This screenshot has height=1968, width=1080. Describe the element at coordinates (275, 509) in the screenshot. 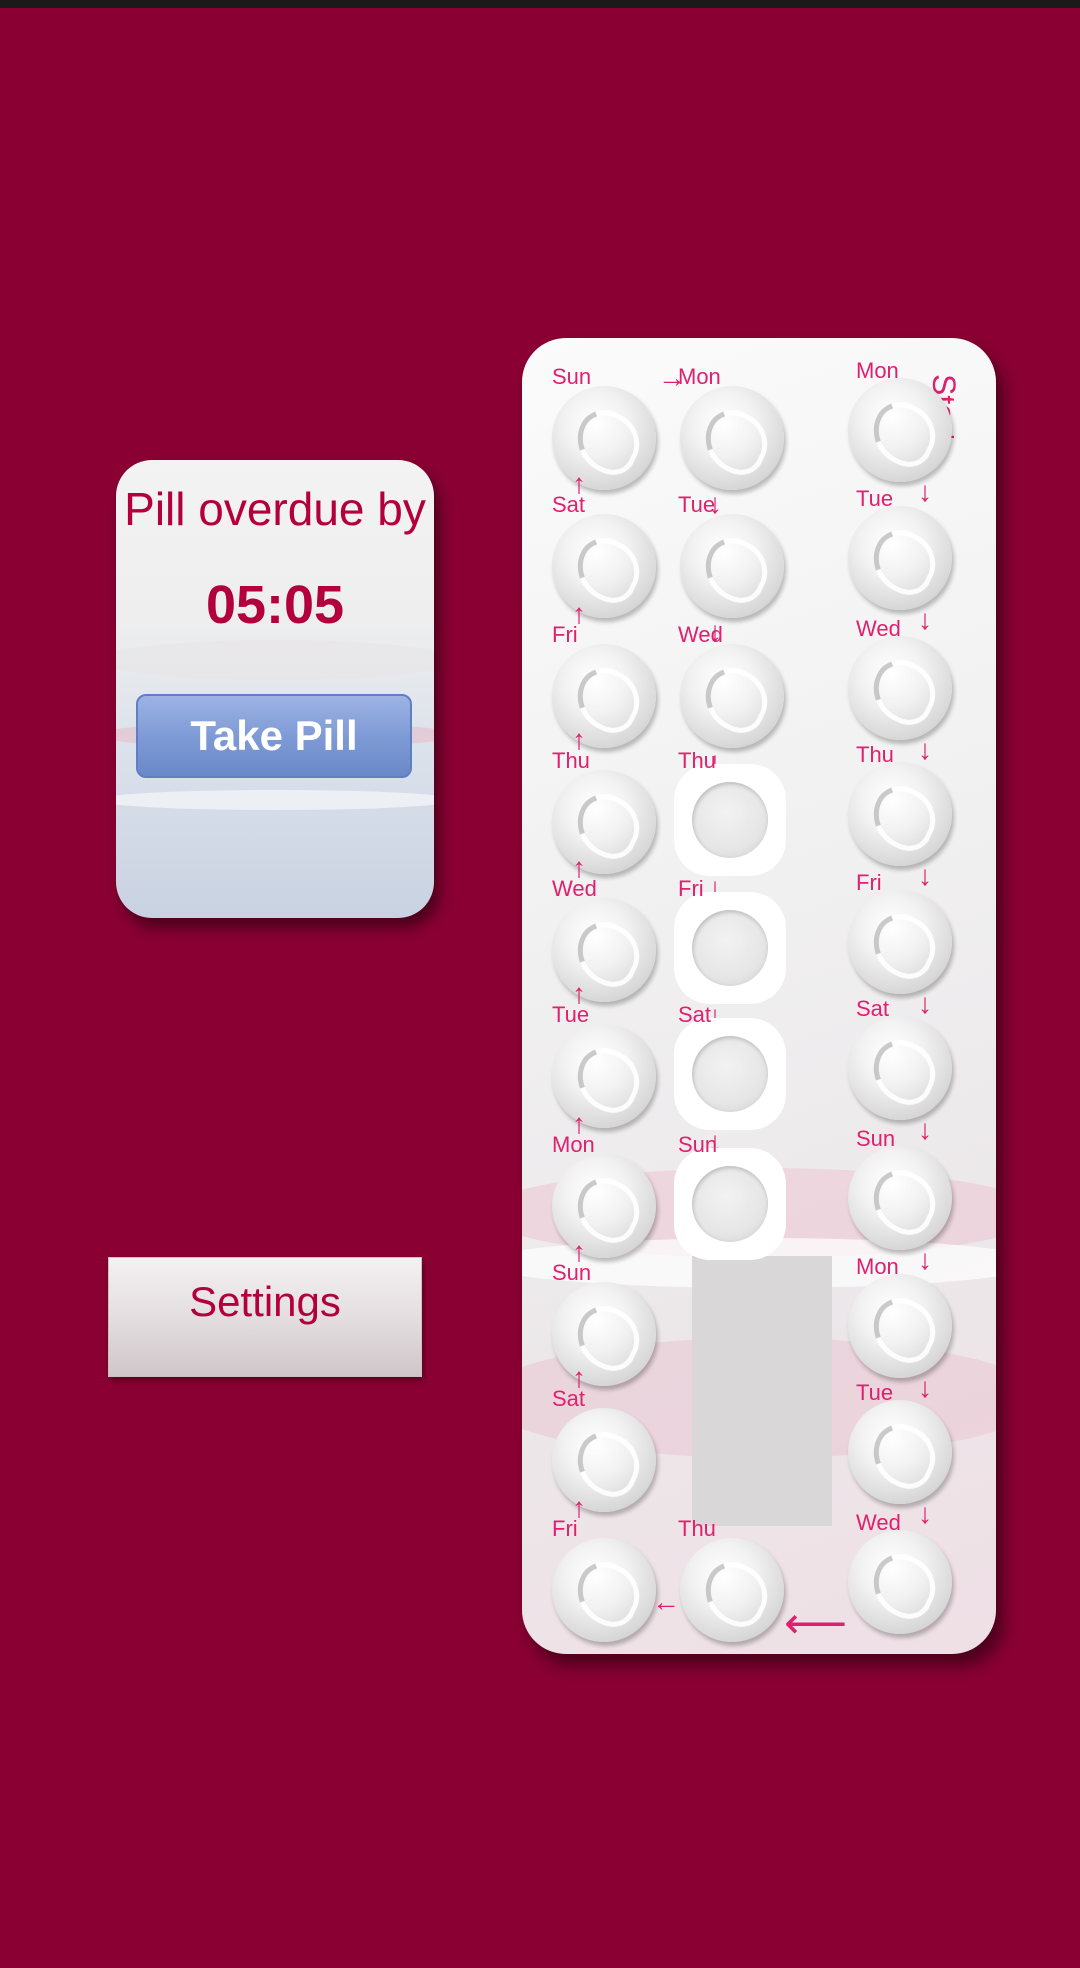

I see `overdue-label: Pill overdue by` at that location.